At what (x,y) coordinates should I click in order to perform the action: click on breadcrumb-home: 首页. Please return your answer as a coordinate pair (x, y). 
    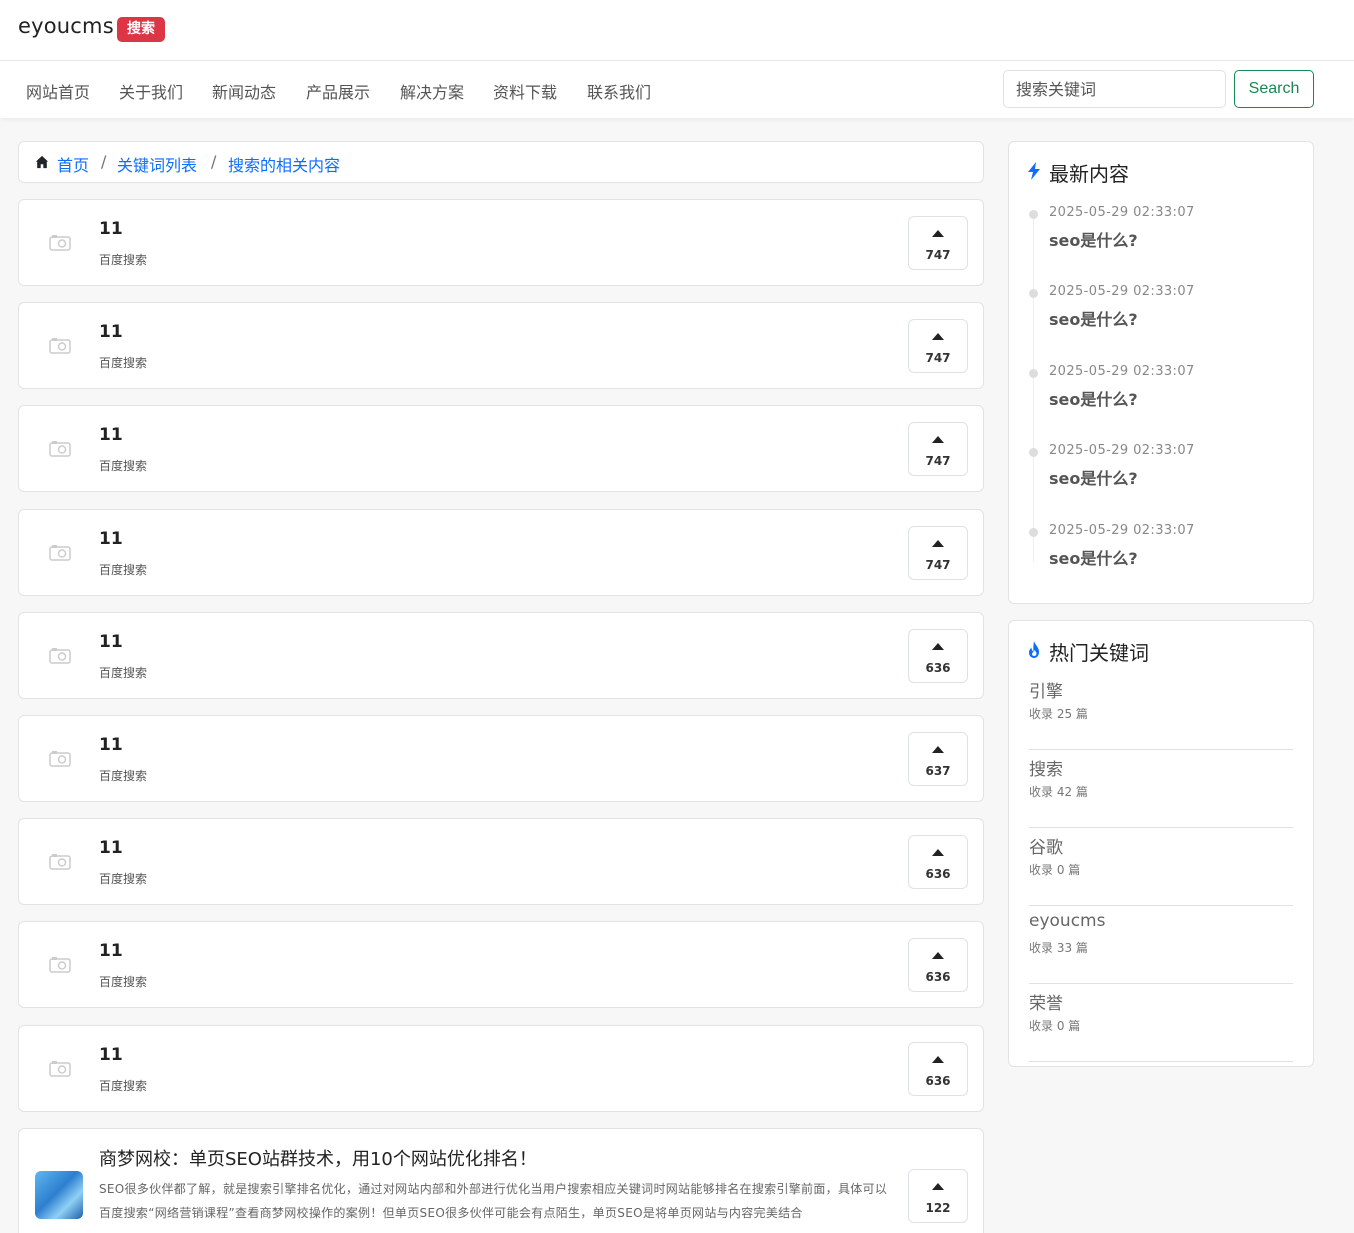
    Looking at the image, I should click on (73, 164).